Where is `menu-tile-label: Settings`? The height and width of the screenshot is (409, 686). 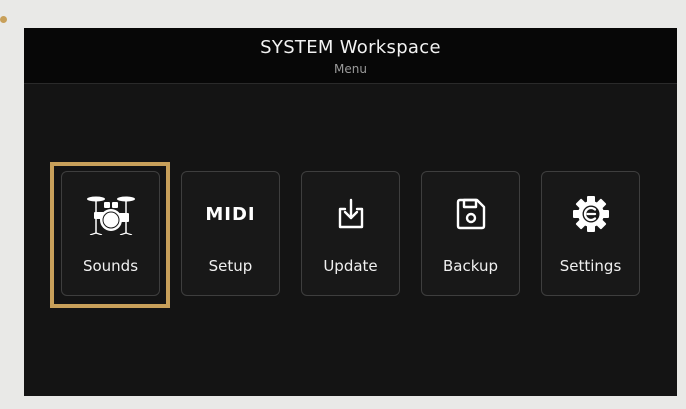 menu-tile-label: Settings is located at coordinates (590, 266).